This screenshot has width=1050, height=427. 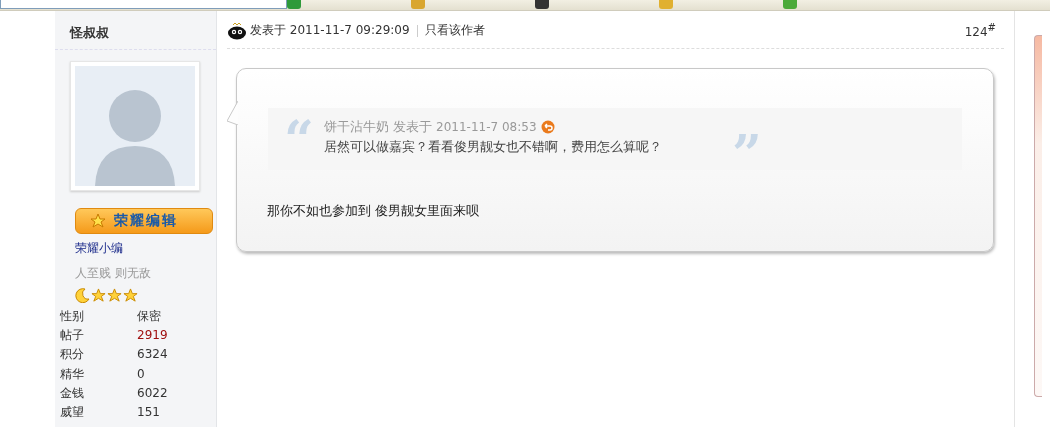 What do you see at coordinates (454, 30) in the screenshot?
I see `author-only-link: 只看该作者` at bounding box center [454, 30].